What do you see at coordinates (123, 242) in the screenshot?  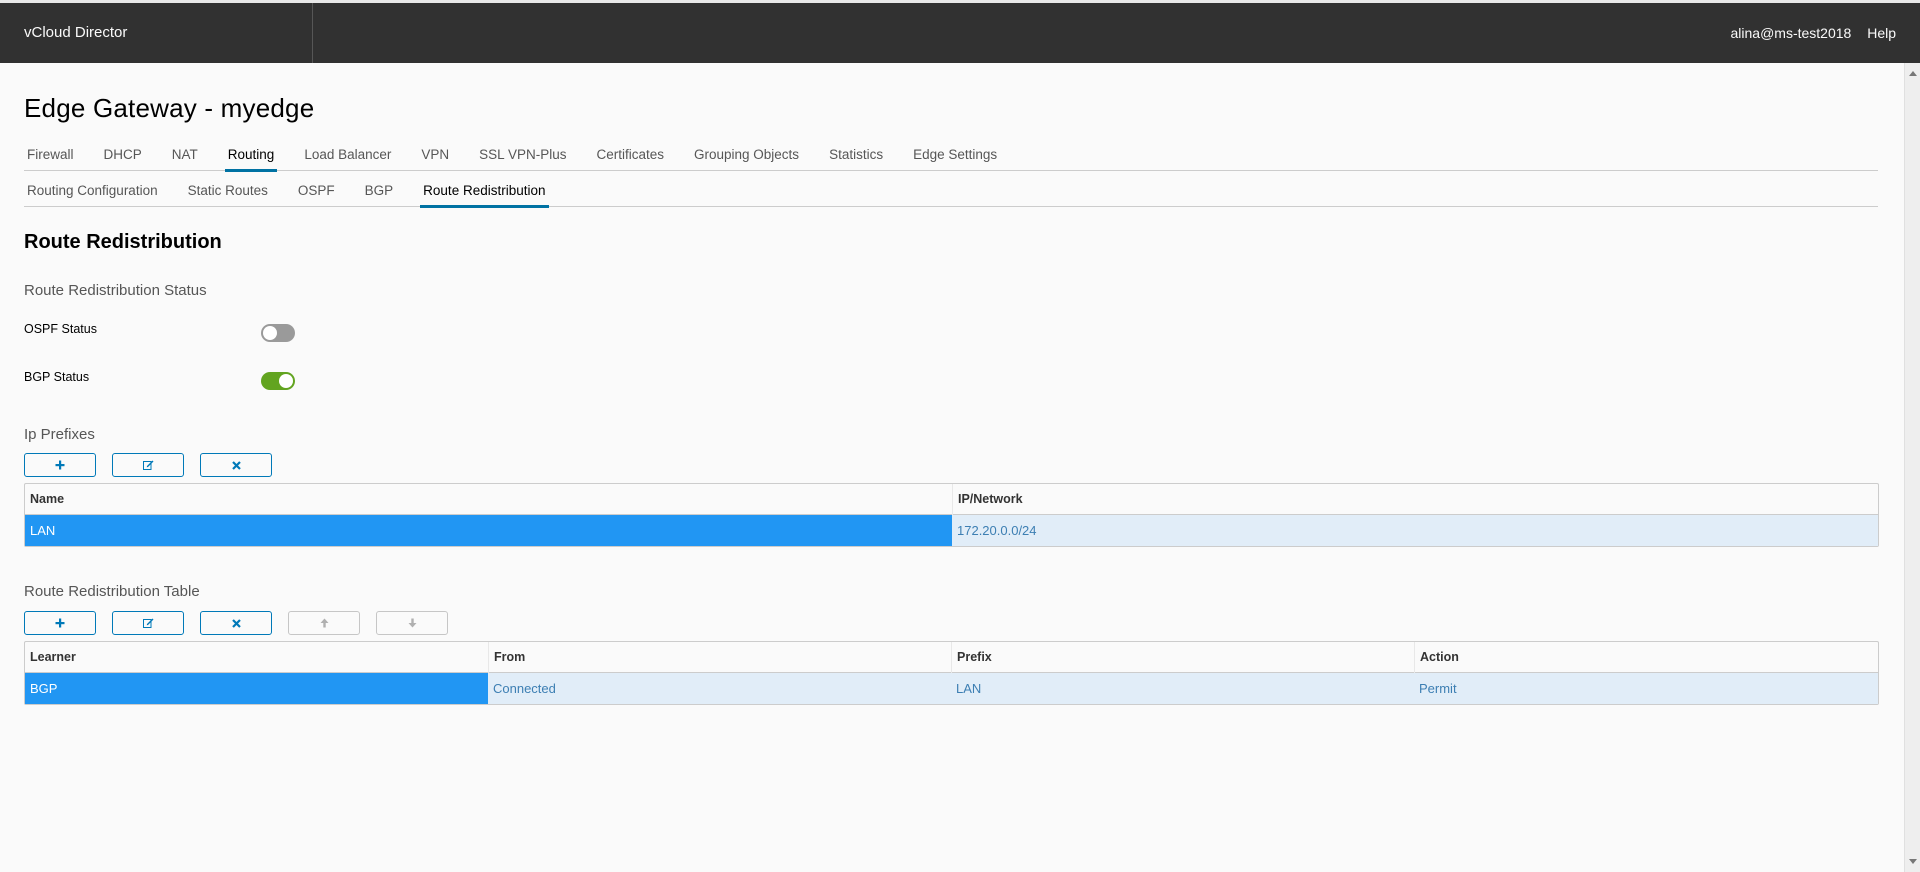 I see `section-title: Route Redistribution` at bounding box center [123, 242].